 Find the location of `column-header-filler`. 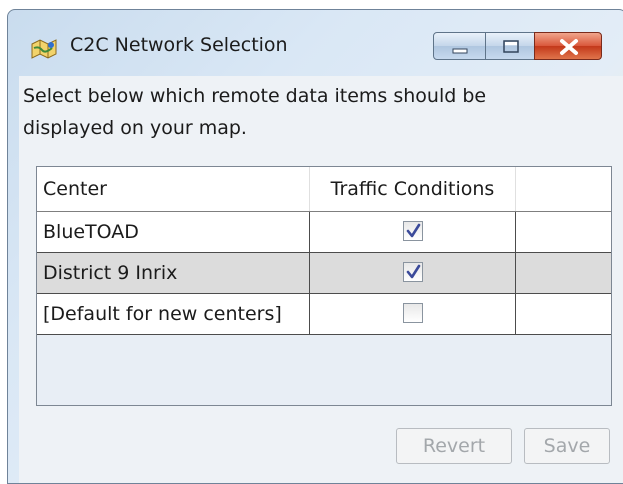

column-header-filler is located at coordinates (563, 189).